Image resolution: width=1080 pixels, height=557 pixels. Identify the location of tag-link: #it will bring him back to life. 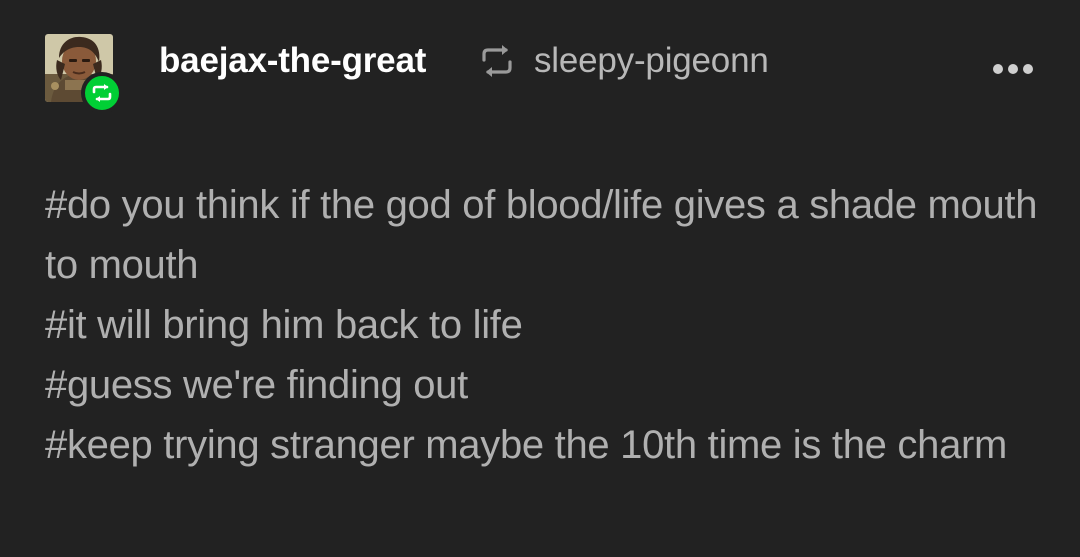
(545, 325).